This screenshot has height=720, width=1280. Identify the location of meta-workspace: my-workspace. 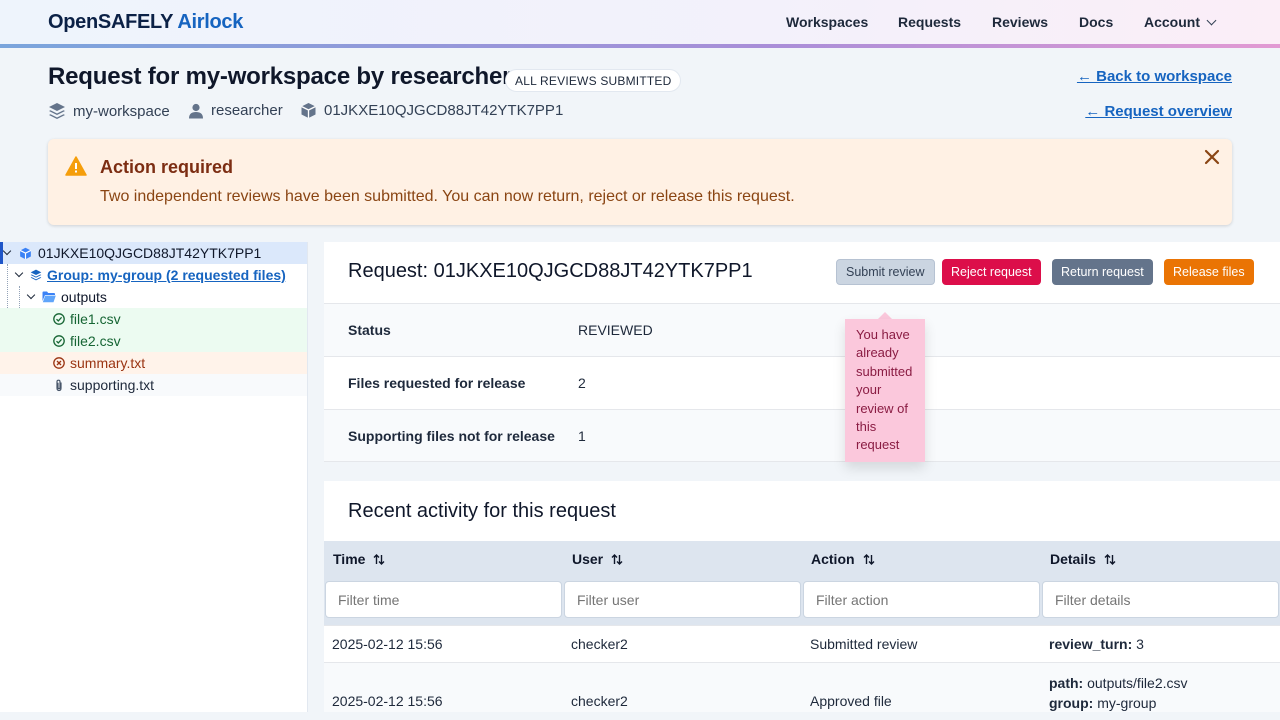
(109, 111).